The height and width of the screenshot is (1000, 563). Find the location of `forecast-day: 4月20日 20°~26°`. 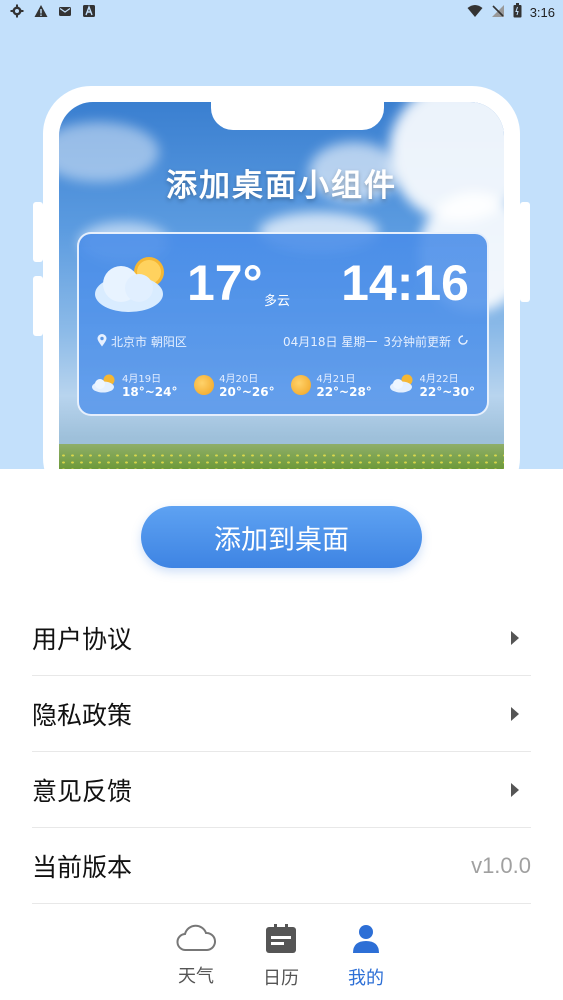

forecast-day: 4月20日 20°~26° is located at coordinates (234, 384).